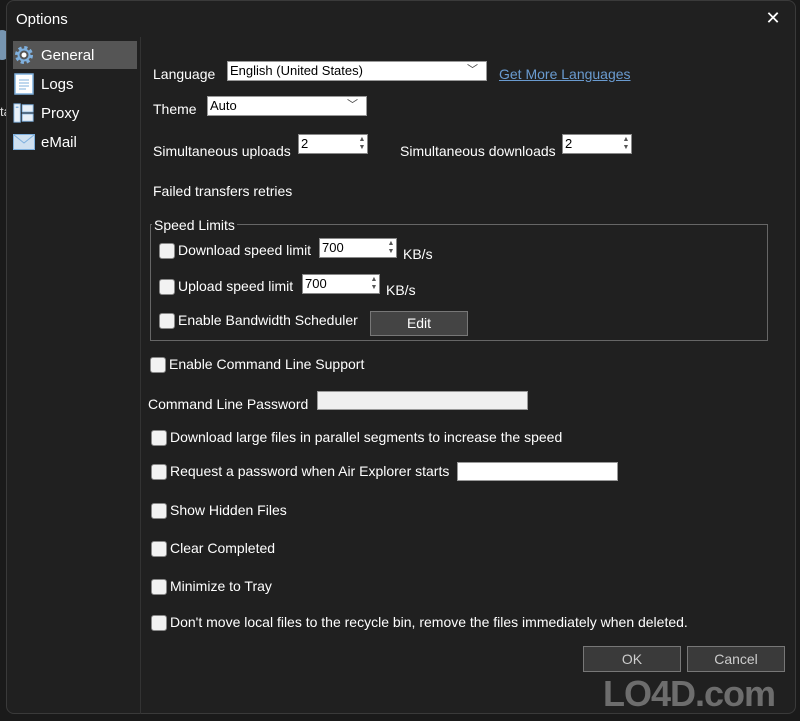 Image resolution: width=800 pixels, height=721 pixels. Describe the element at coordinates (159, 549) in the screenshot. I see `clear-completed-checkbox` at that location.